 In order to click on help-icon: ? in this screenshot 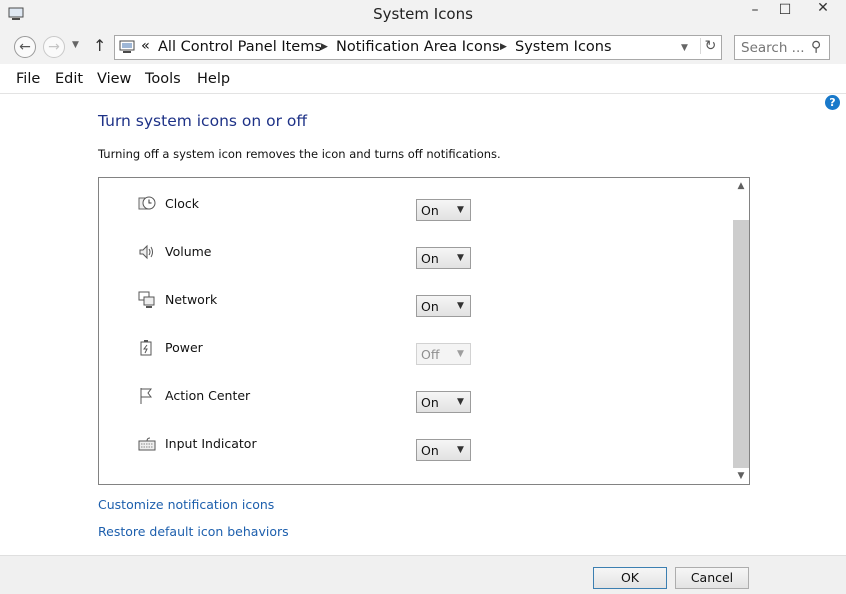, I will do `click(832, 102)`.